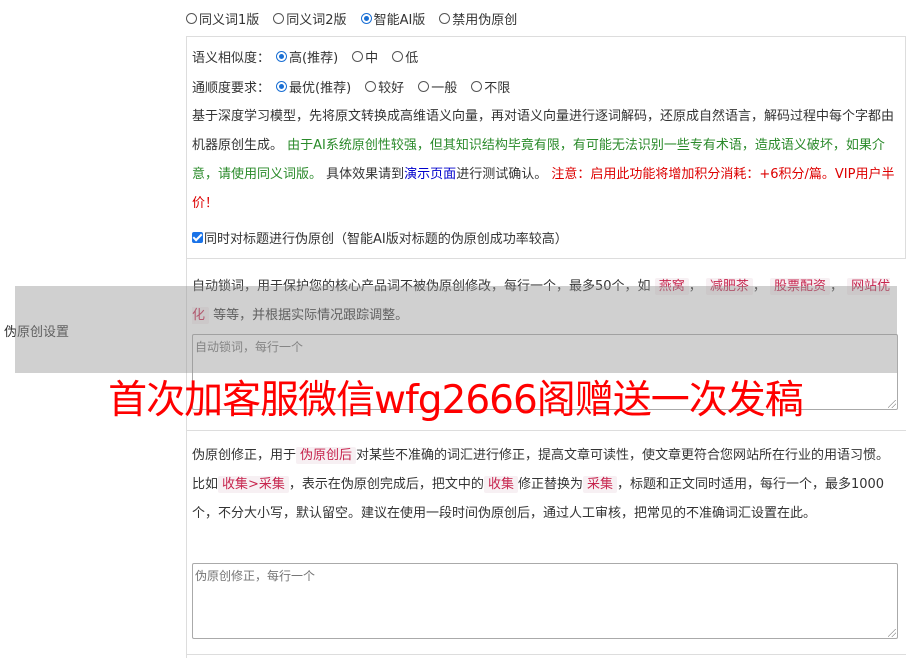 The height and width of the screenshot is (658, 911). I want to click on correction-text: ，表示在伪原创完成后，把文中的, so click(386, 484).